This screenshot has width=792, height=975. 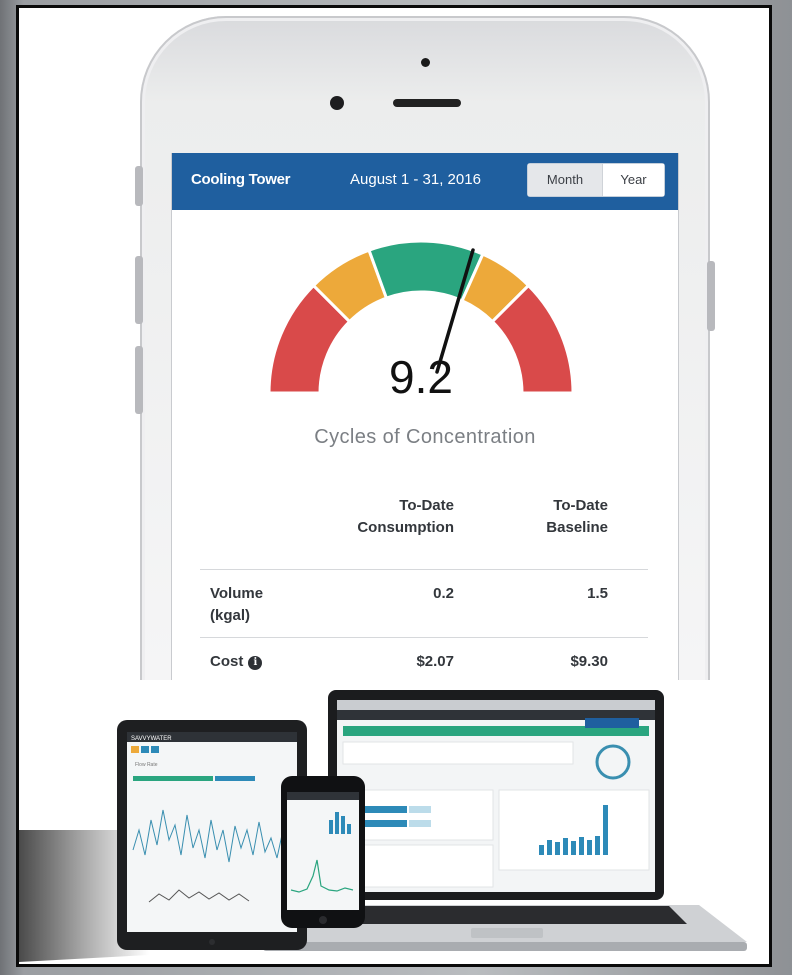 I want to click on front-camera-icon, so click(x=337, y=103).